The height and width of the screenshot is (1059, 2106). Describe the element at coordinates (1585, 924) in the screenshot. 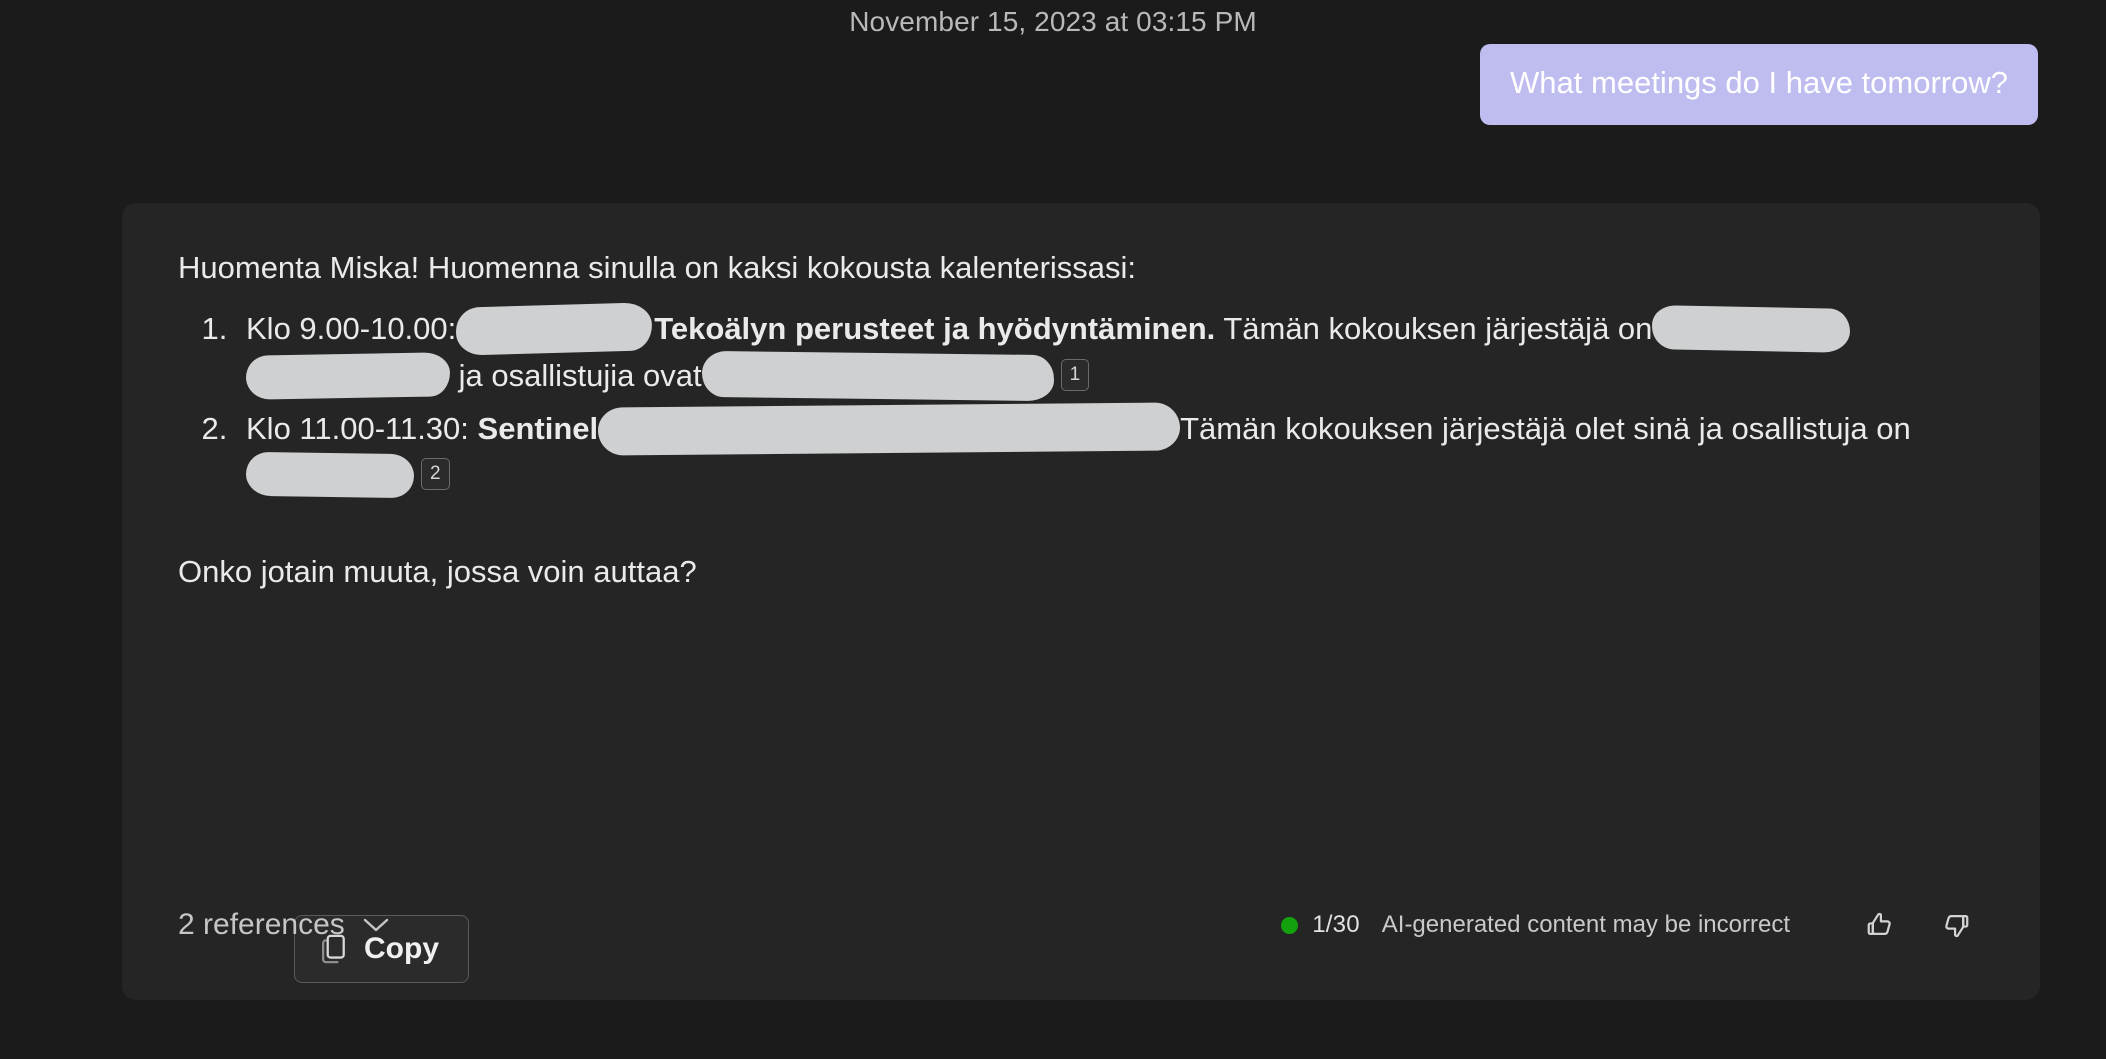

I see `ai-disclaimer: AI-generated content may be incorrect` at that location.